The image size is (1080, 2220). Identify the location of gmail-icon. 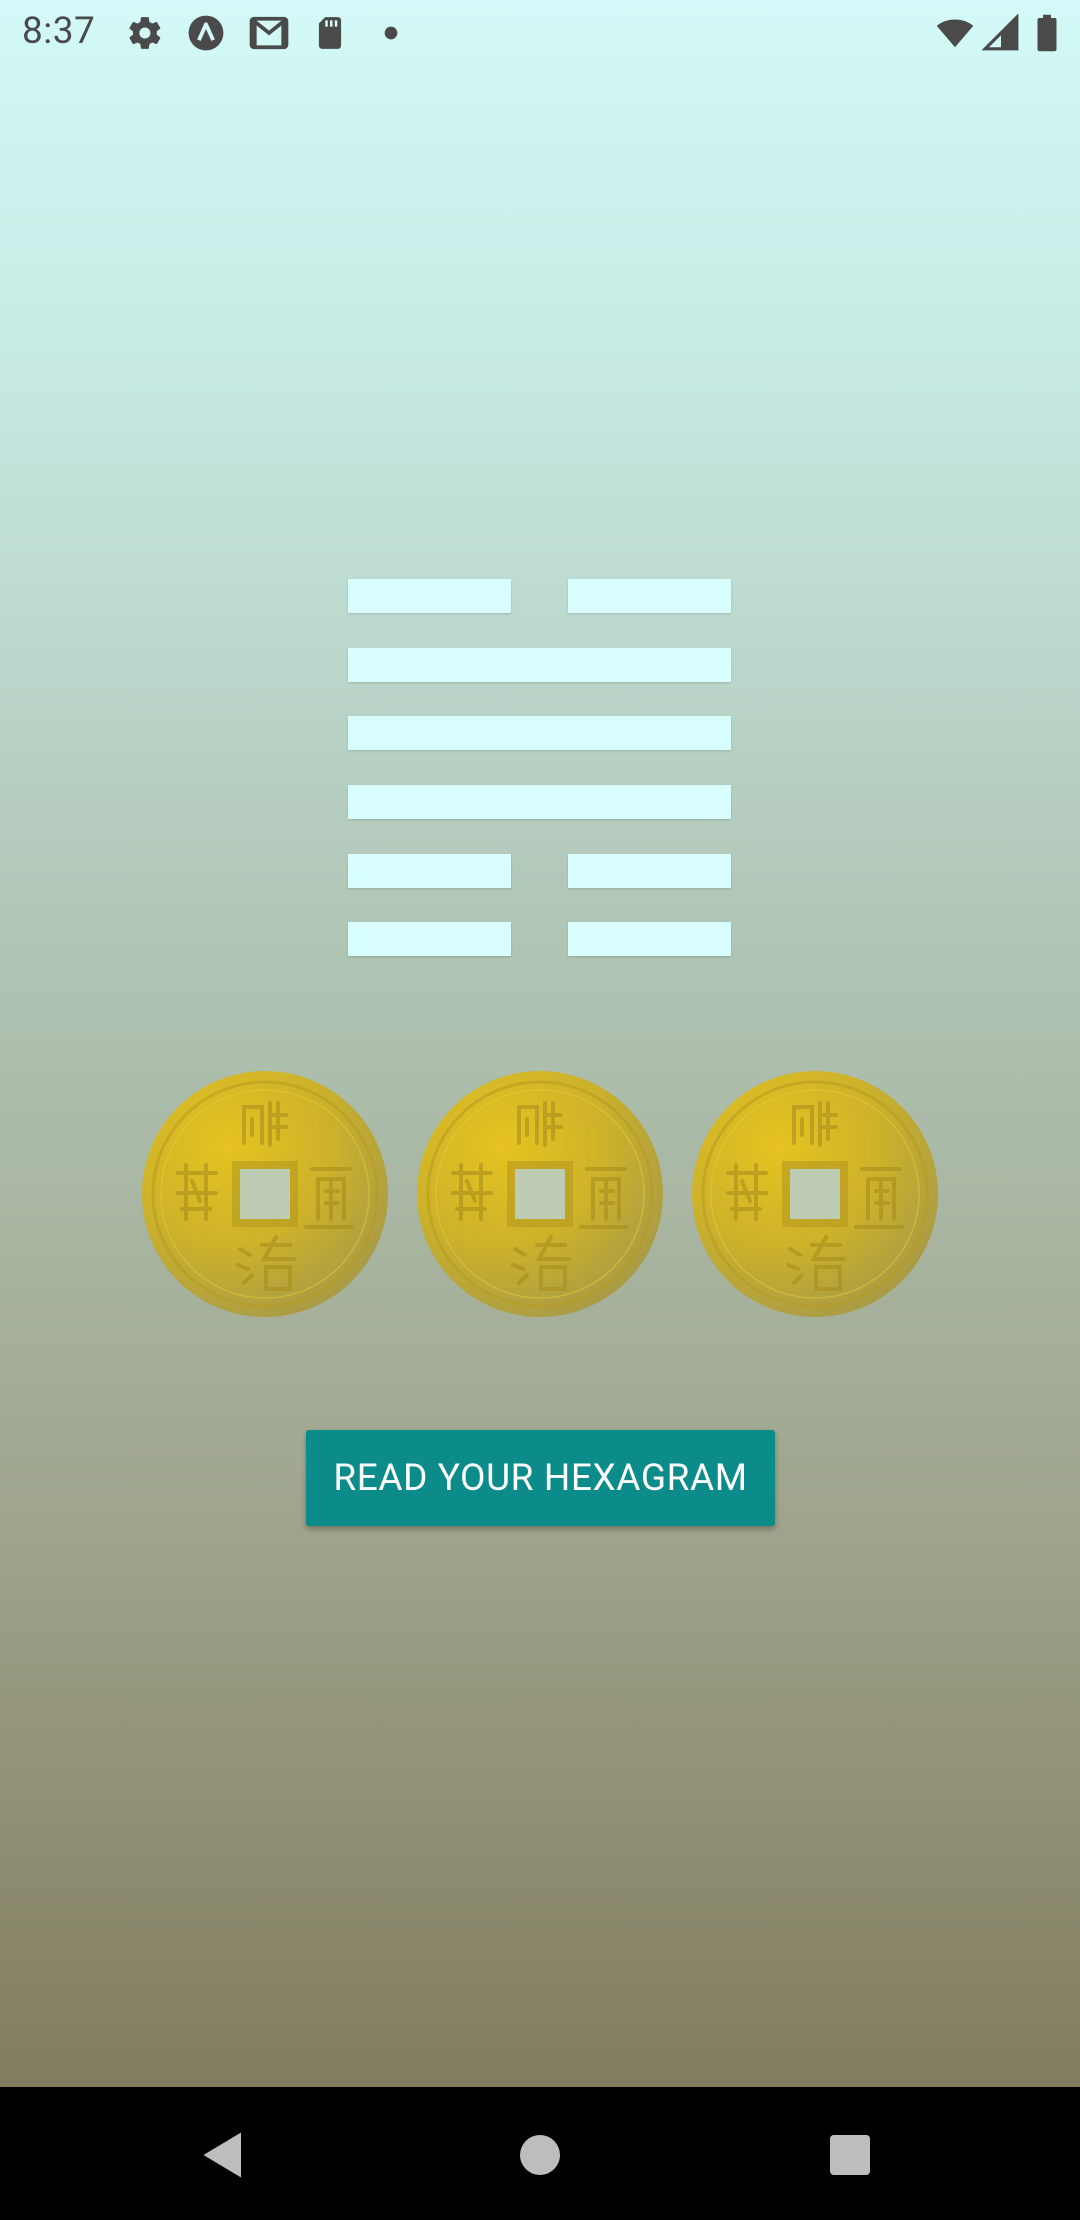
(269, 33).